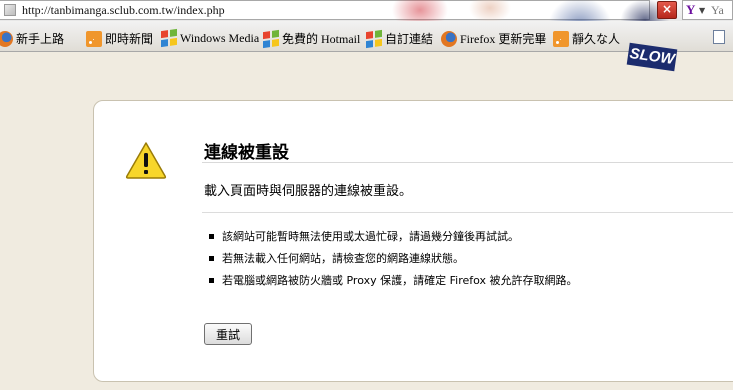 The height and width of the screenshot is (390, 733). I want to click on bookmark-label: Firefox 更新完畢, so click(503, 39).